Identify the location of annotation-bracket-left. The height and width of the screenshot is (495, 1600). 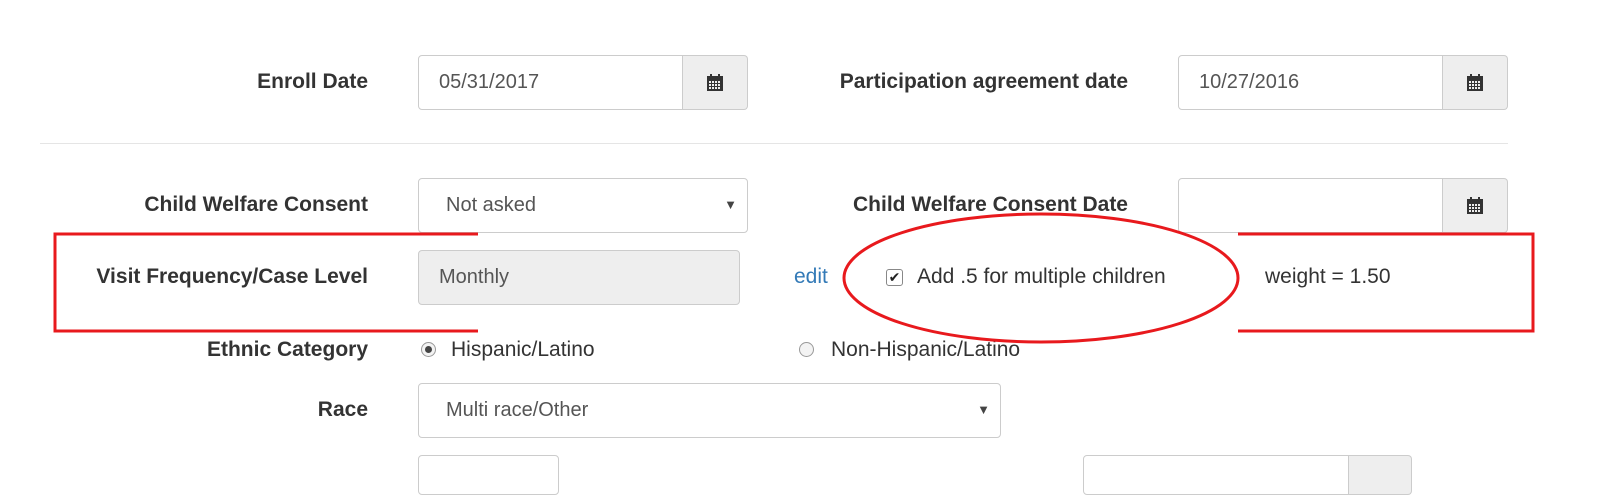
(265, 282).